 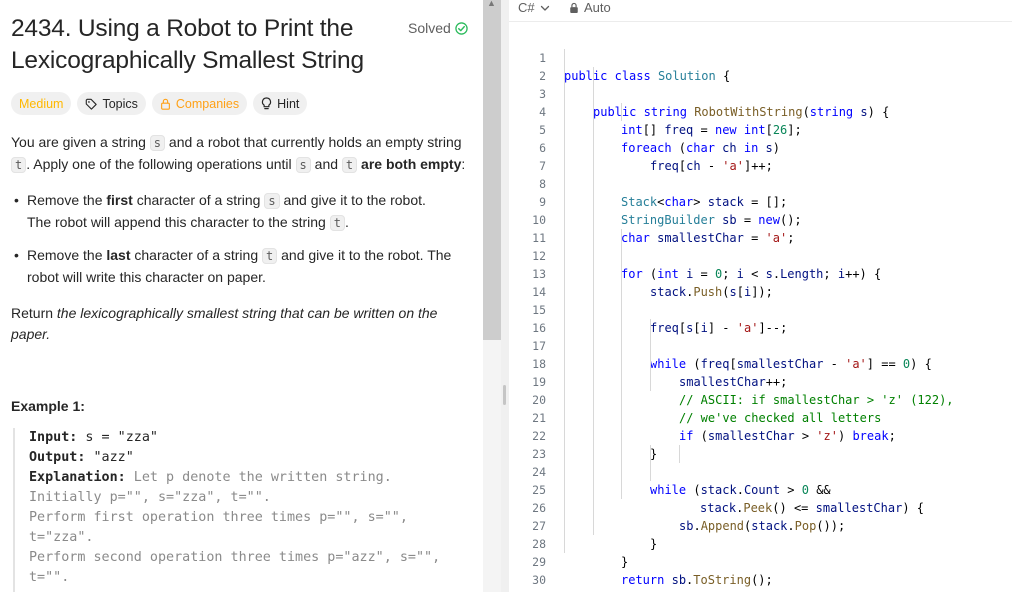 What do you see at coordinates (288, 103) in the screenshot?
I see `hint-label: Hint` at bounding box center [288, 103].